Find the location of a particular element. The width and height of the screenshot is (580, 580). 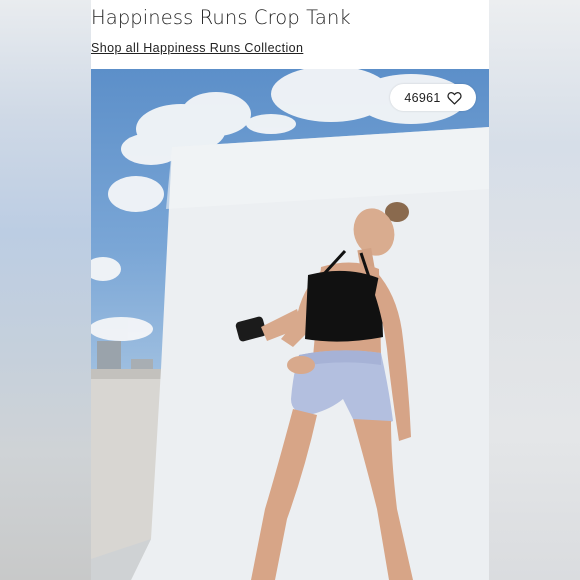

product-title: Happiness Runs Crop Tank is located at coordinates (221, 17).